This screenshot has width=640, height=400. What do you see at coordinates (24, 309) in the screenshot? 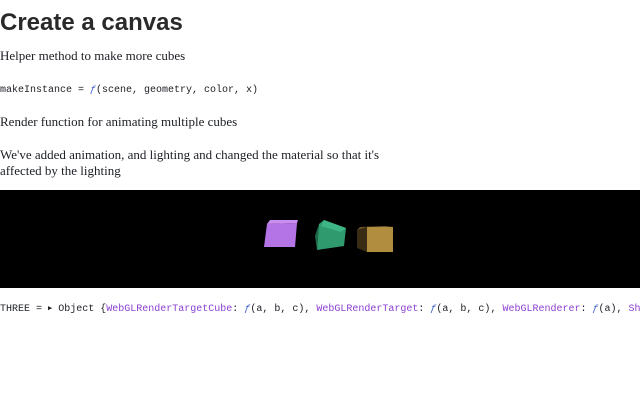
I see `three-prefix: THREE =` at bounding box center [24, 309].